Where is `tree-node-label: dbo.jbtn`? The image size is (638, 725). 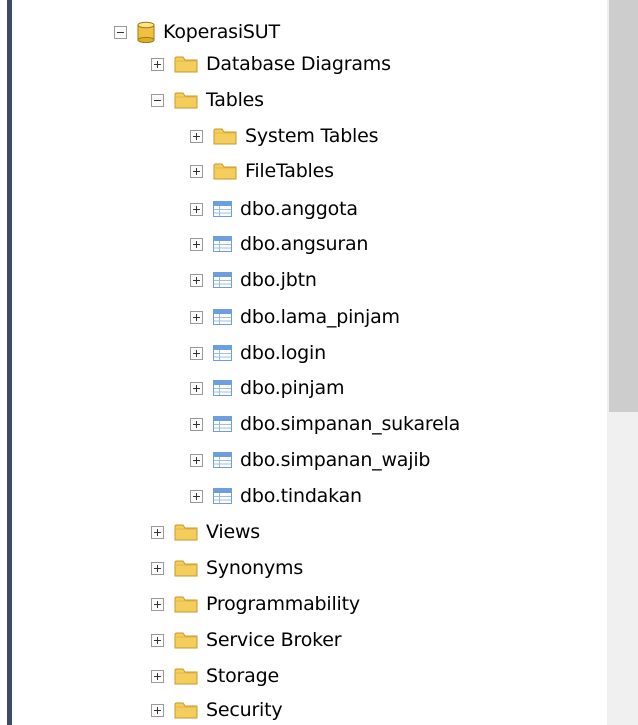 tree-node-label: dbo.jbtn is located at coordinates (278, 280).